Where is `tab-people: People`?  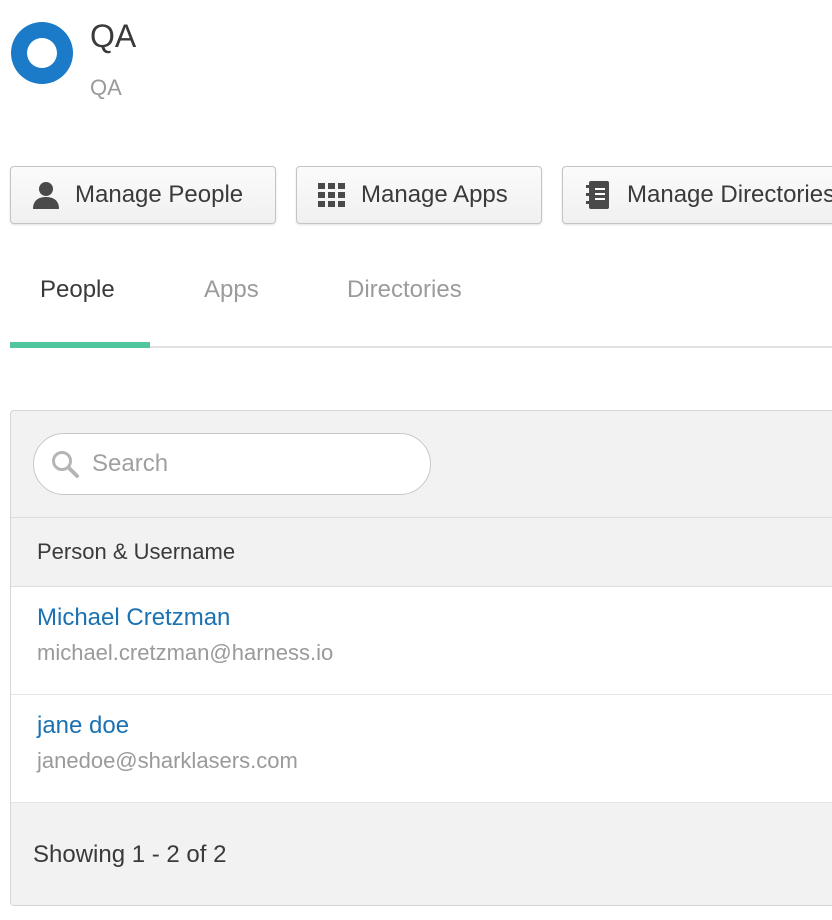
tab-people: People is located at coordinates (77, 290).